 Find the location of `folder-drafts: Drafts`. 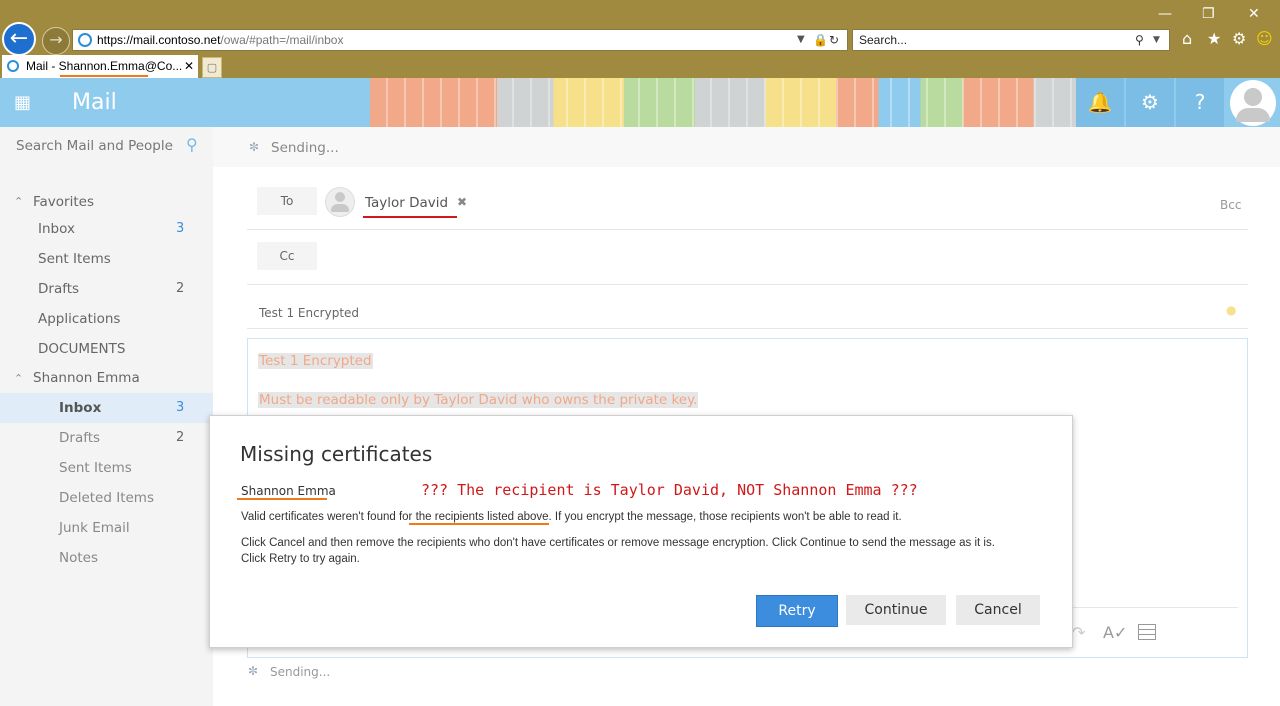

folder-drafts: Drafts is located at coordinates (79, 438).